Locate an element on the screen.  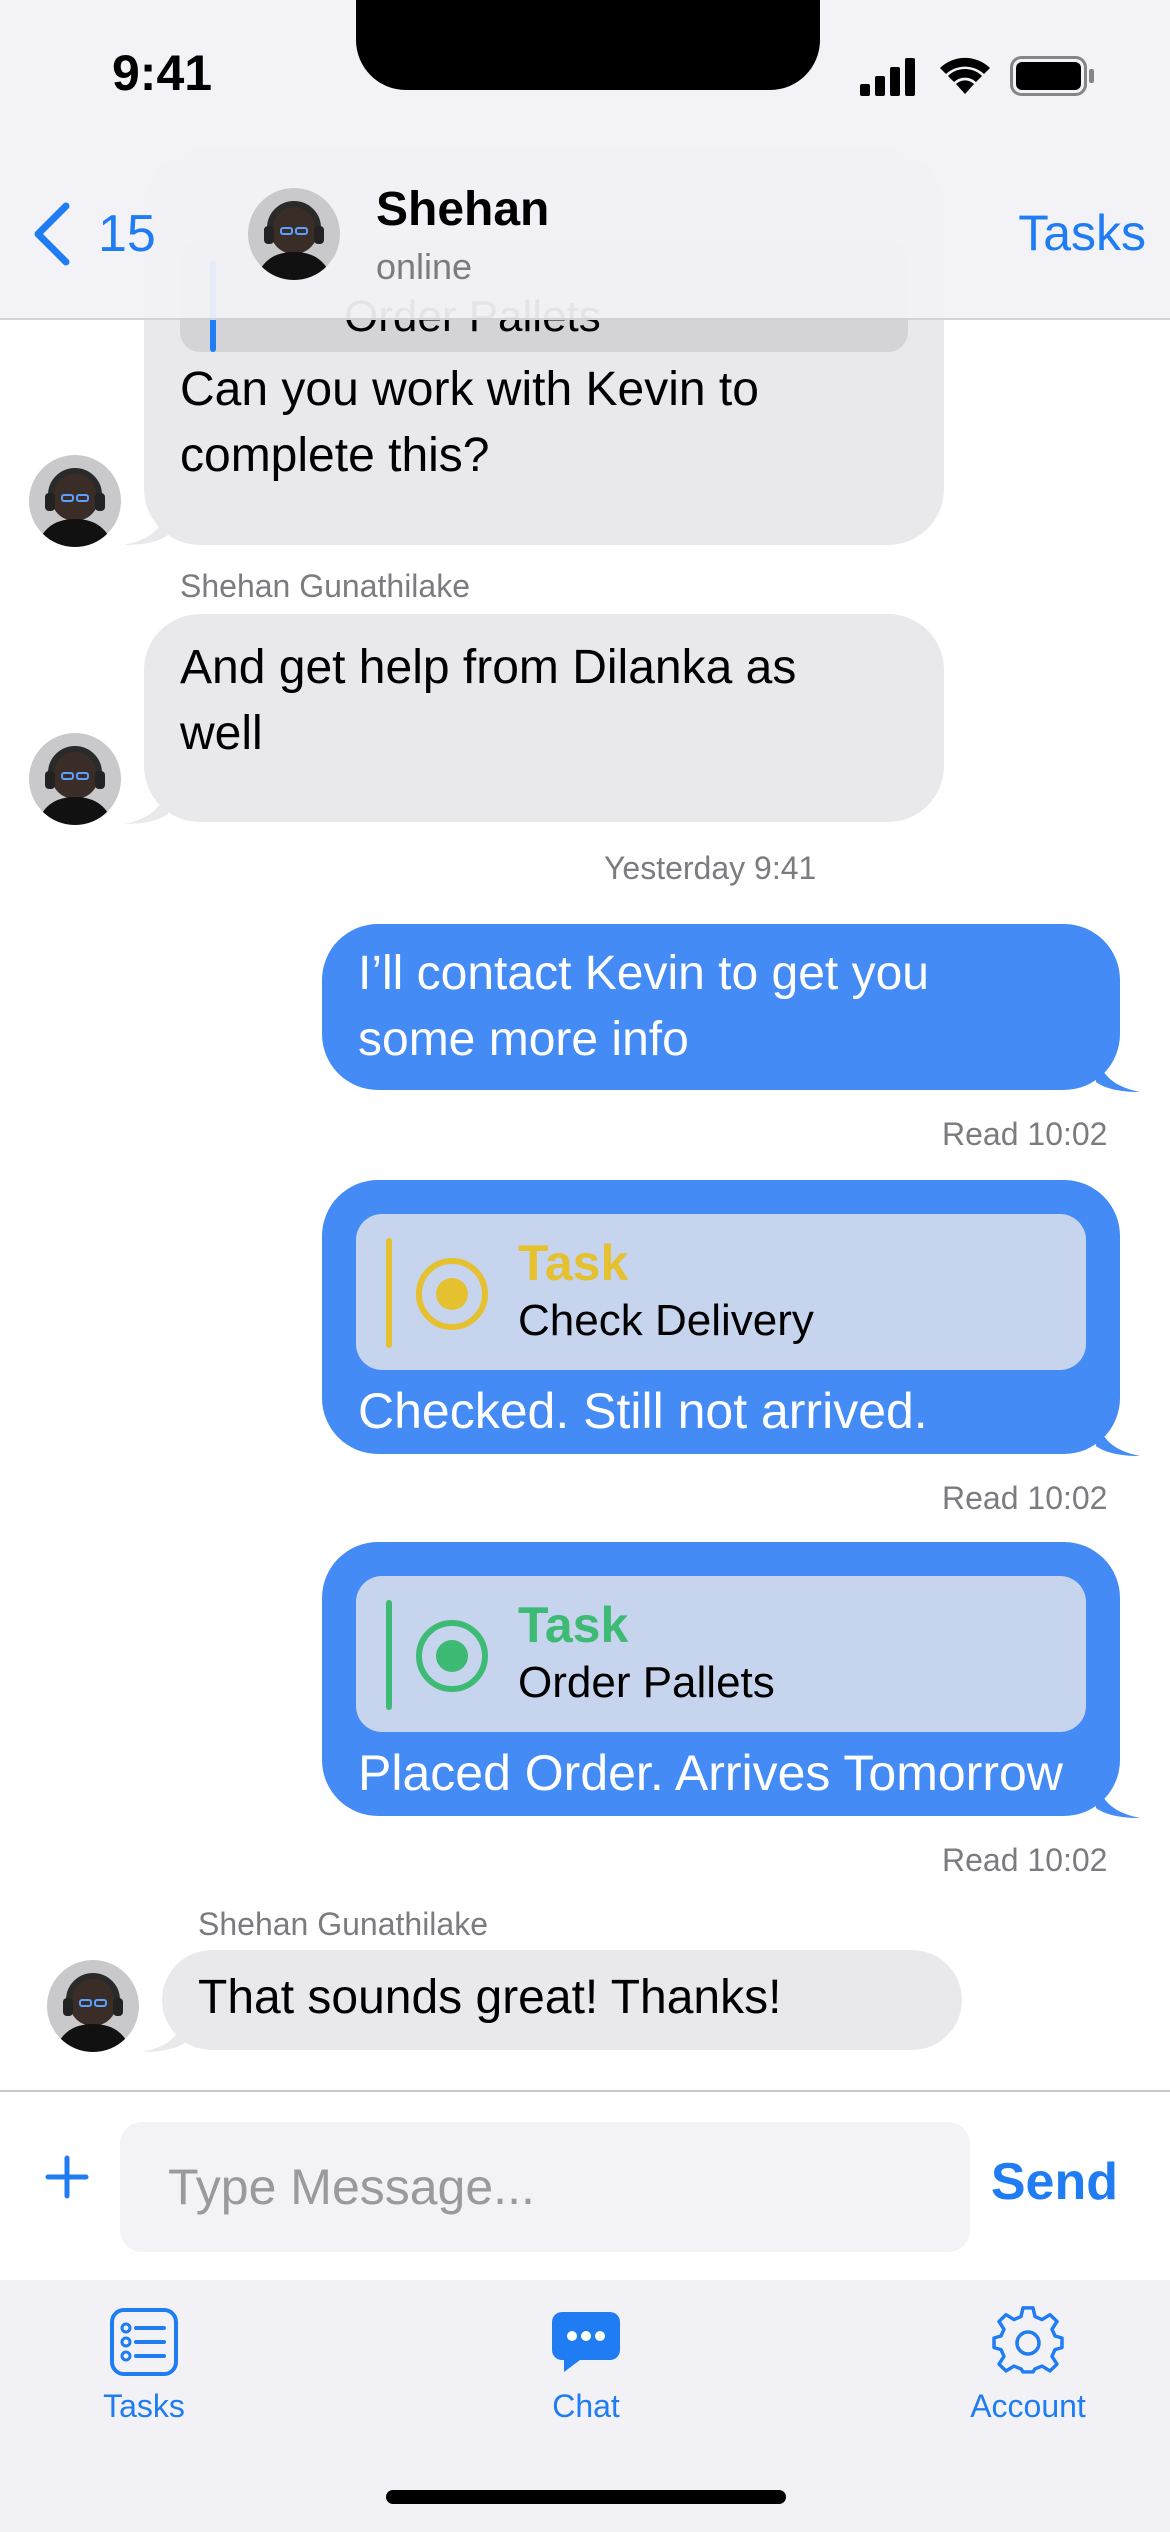
task-name: Check Delivery is located at coordinates (666, 1320).